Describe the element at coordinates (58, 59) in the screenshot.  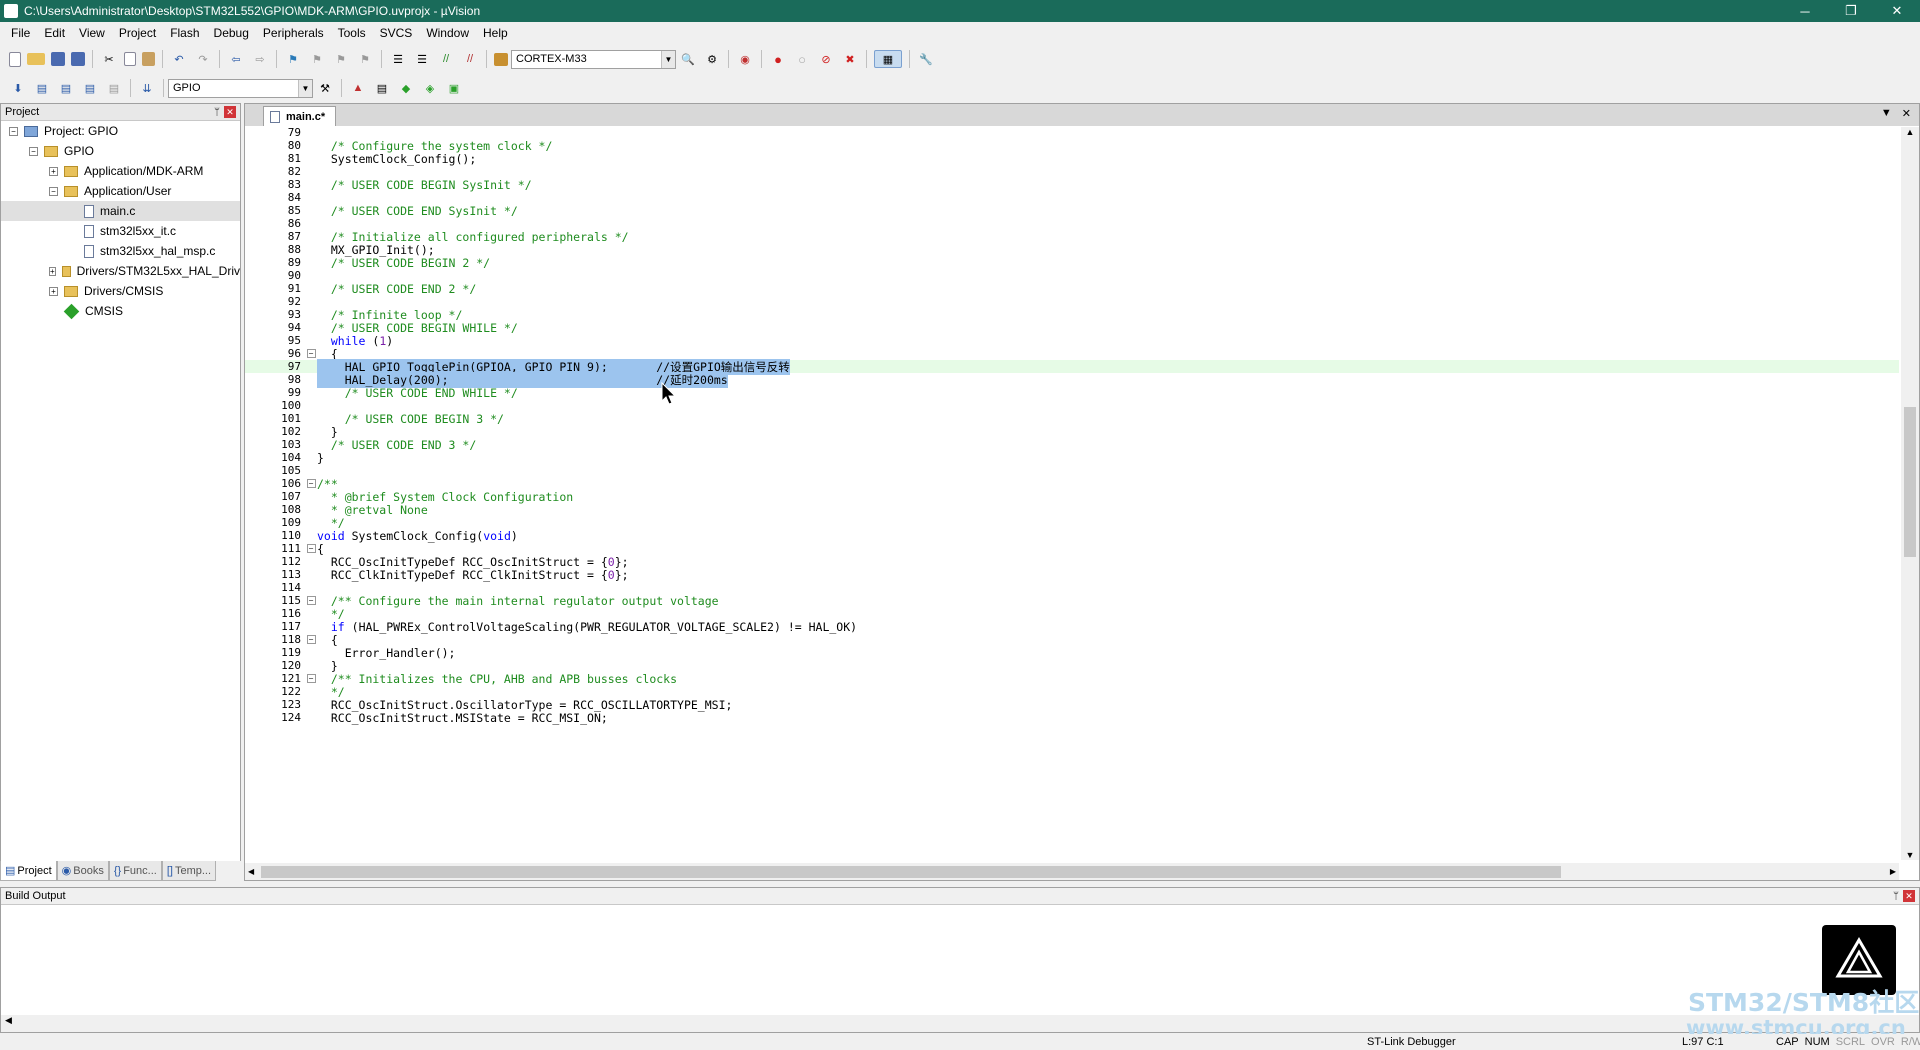
I see `save-icon` at that location.